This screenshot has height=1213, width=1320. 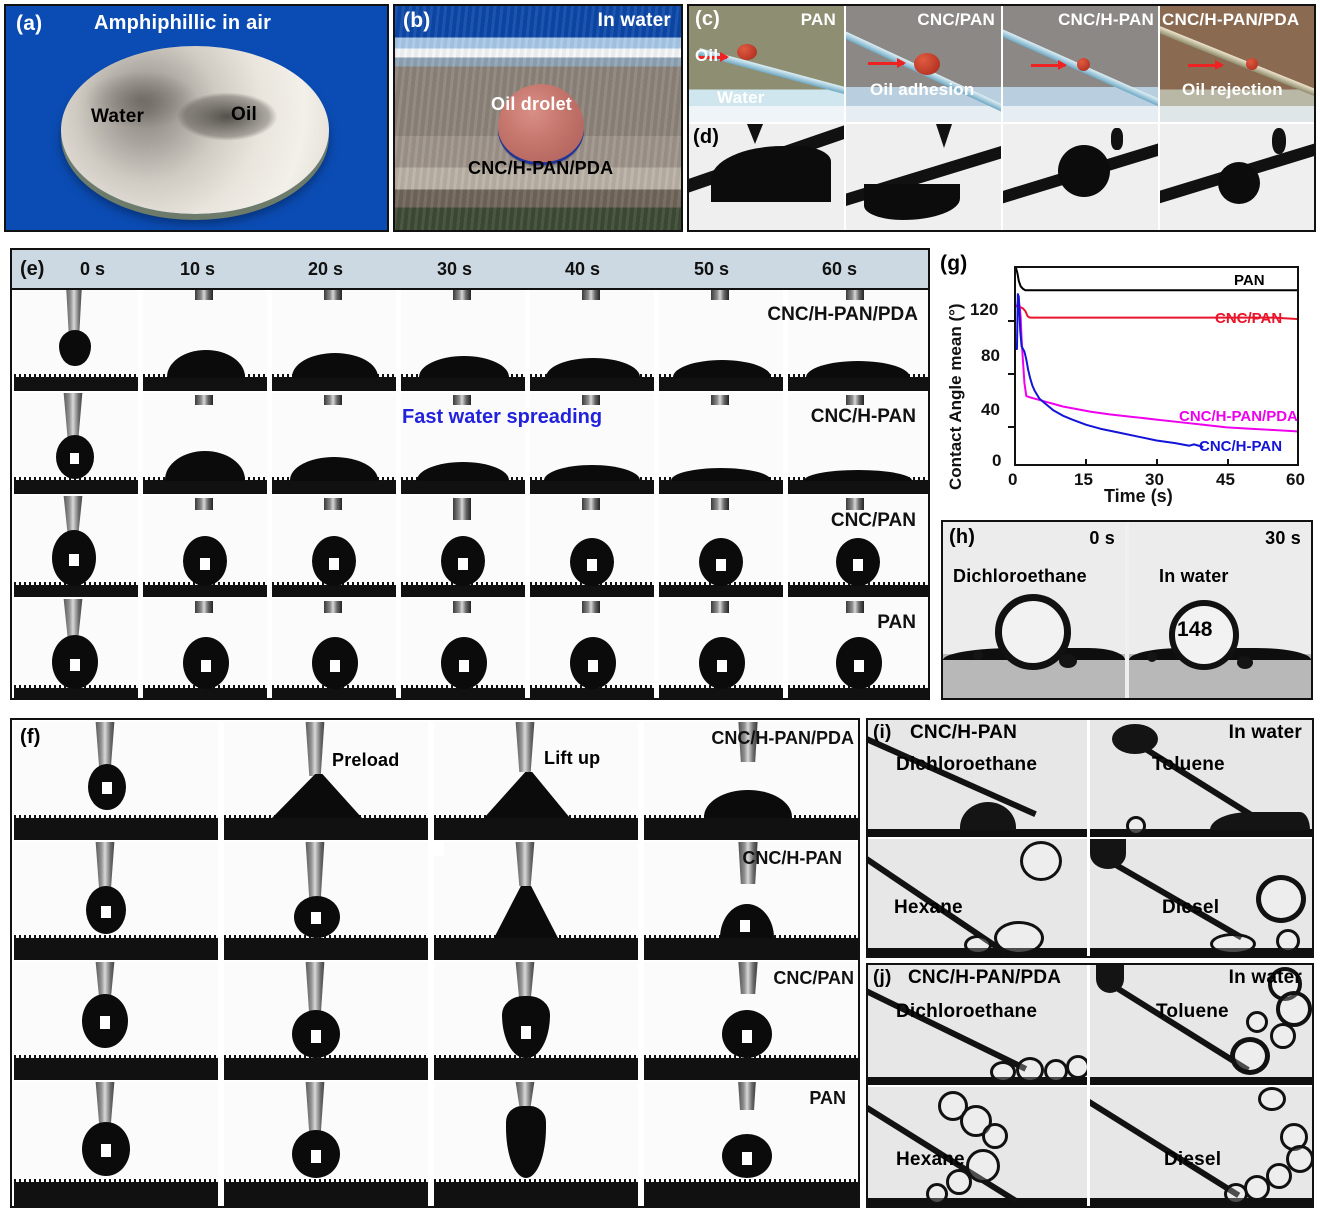 I want to click on panel-f-tag: (f), so click(x=30, y=737).